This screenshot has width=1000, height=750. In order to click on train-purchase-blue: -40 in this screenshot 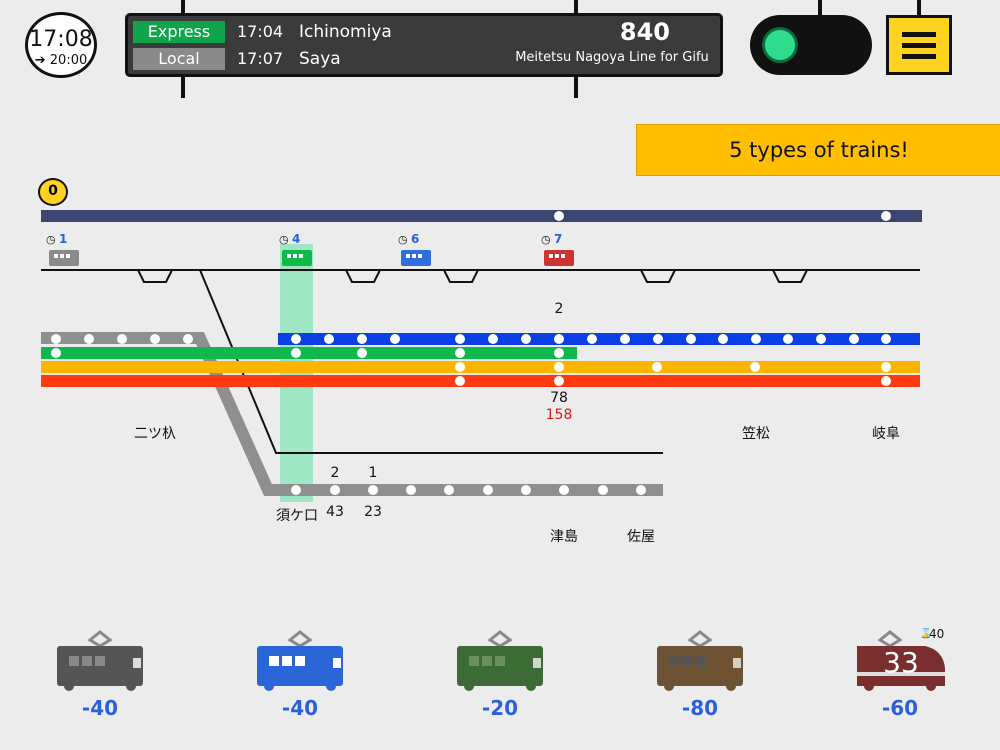, I will do `click(300, 675)`.